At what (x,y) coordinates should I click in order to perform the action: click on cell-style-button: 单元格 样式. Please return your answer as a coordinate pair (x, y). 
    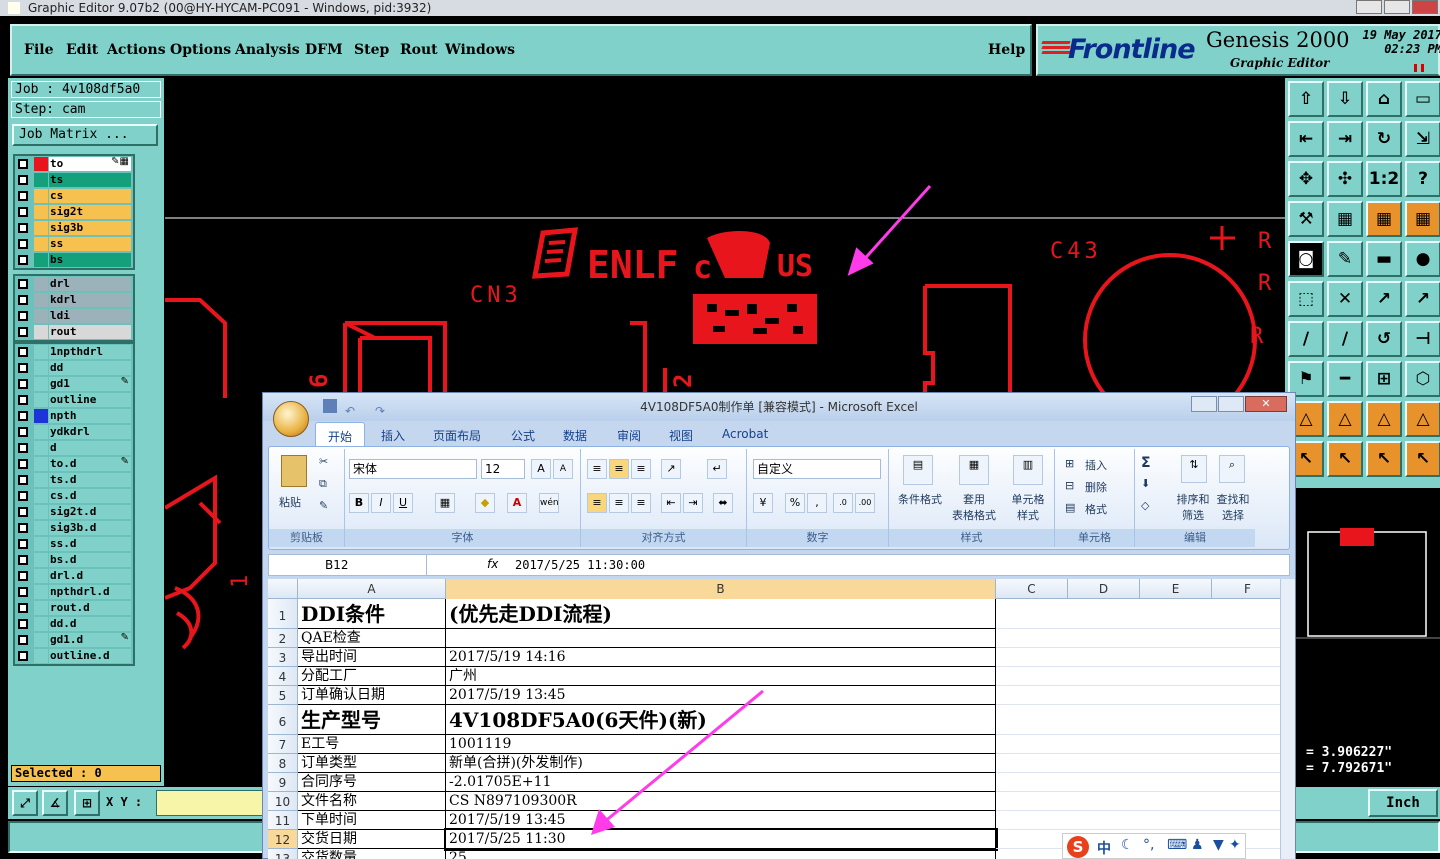
    Looking at the image, I should click on (1028, 507).